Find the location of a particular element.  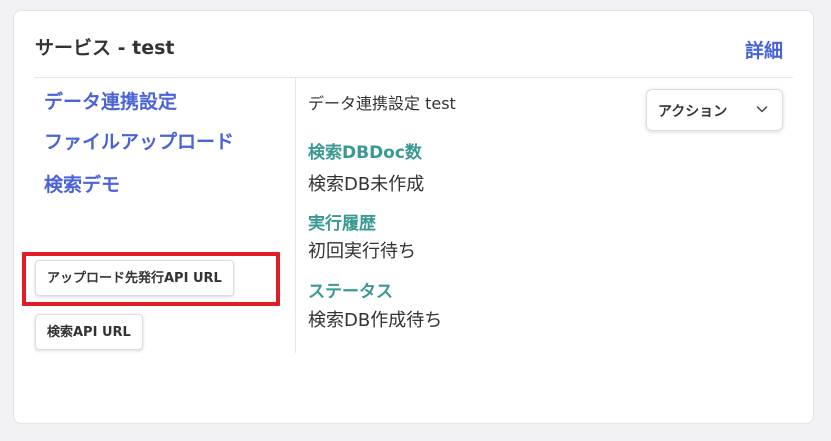

detail-link: 詳細 is located at coordinates (764, 49).